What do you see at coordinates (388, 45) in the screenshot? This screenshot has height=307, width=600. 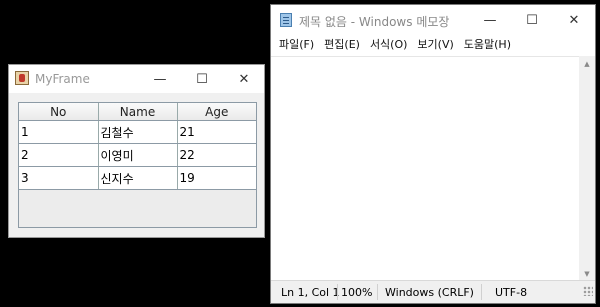 I see `menu-format: 서식(O)` at bounding box center [388, 45].